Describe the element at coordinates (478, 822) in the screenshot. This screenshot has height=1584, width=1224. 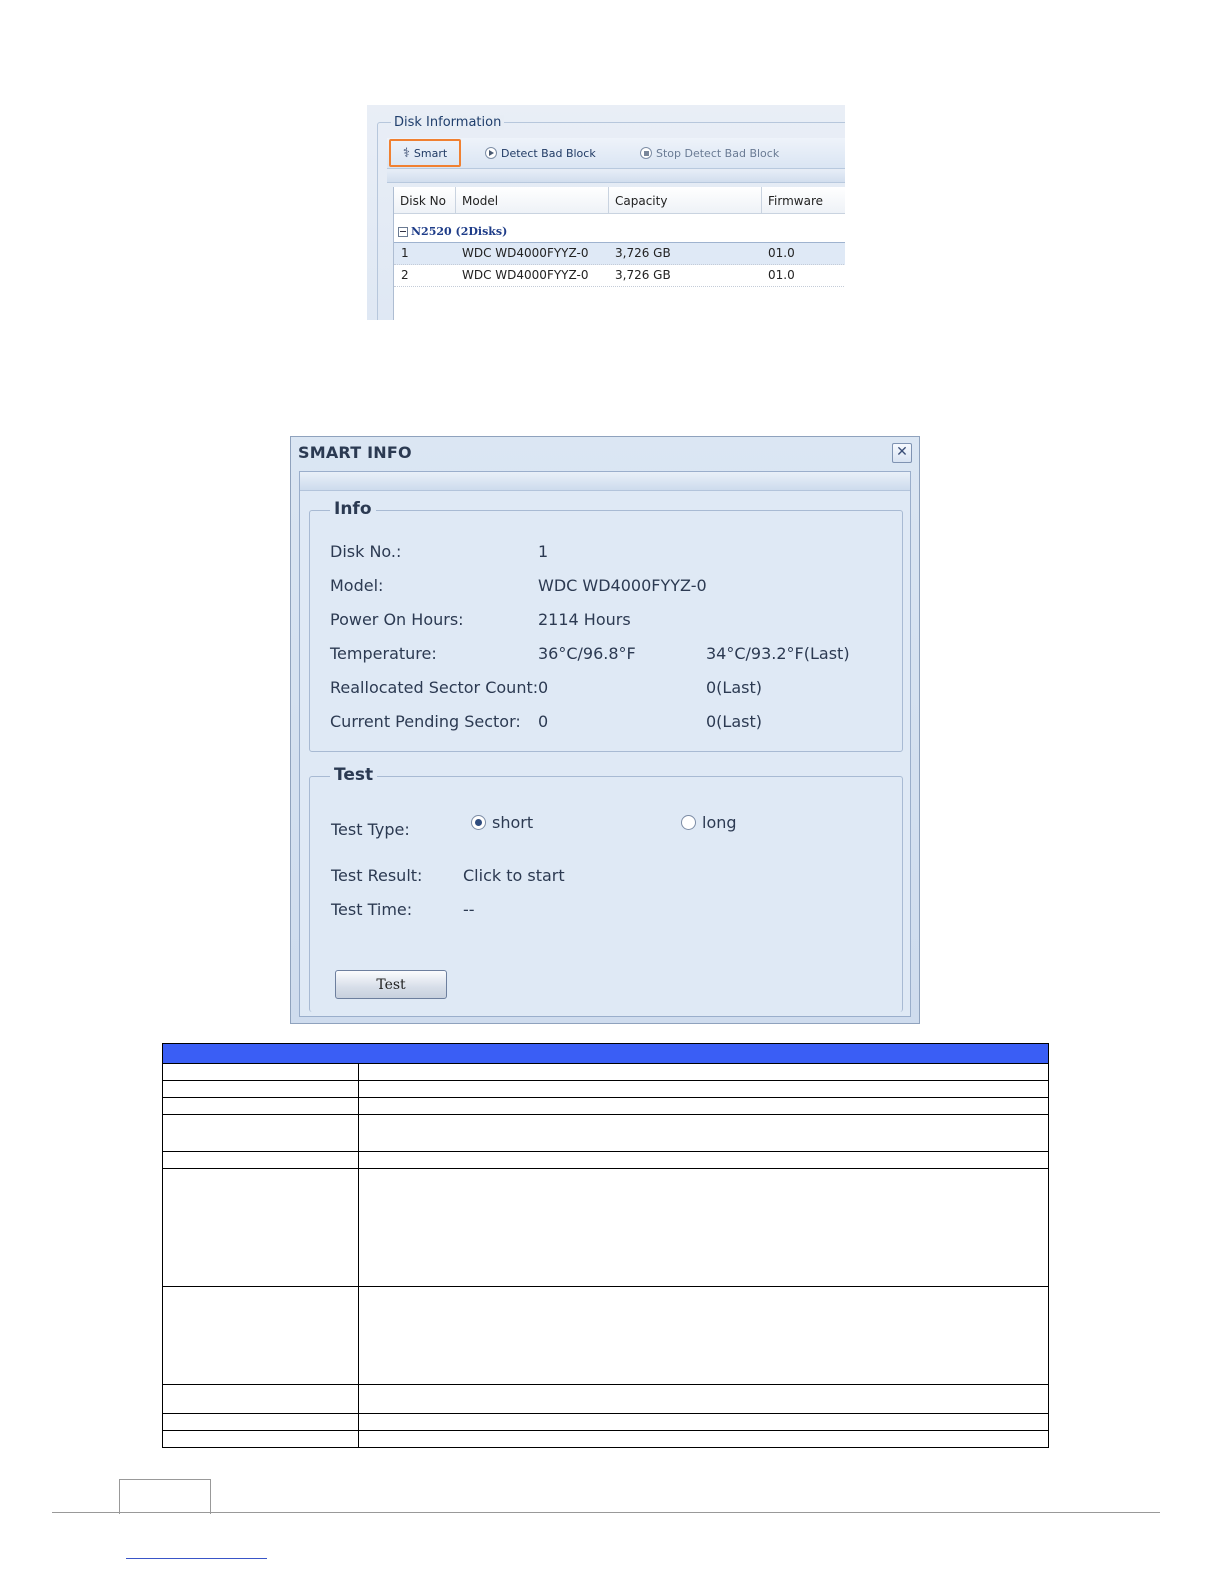
I see `radio-selected-icon` at that location.